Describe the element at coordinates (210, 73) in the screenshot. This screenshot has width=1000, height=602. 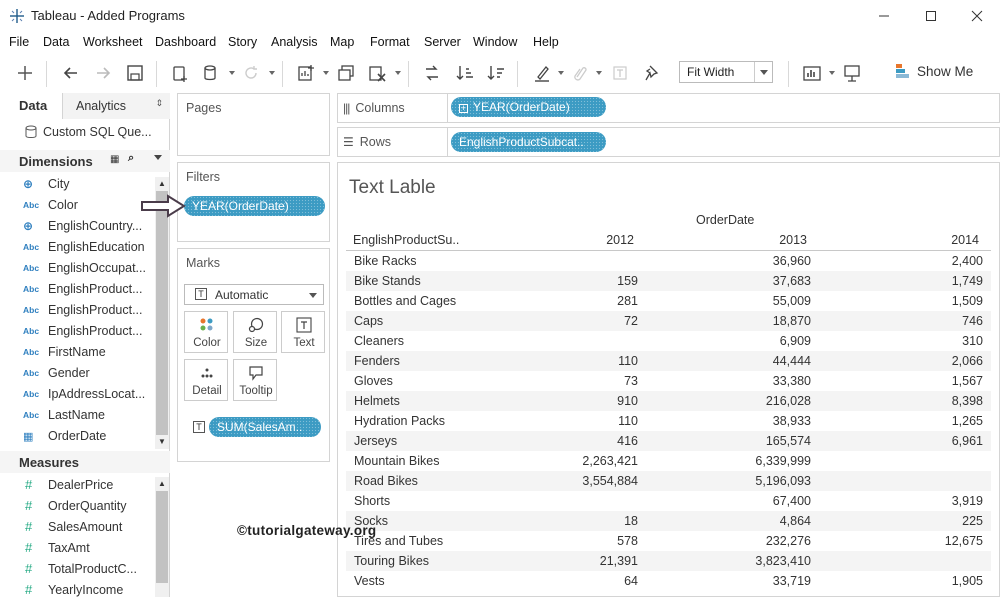
I see `datasource-button` at that location.